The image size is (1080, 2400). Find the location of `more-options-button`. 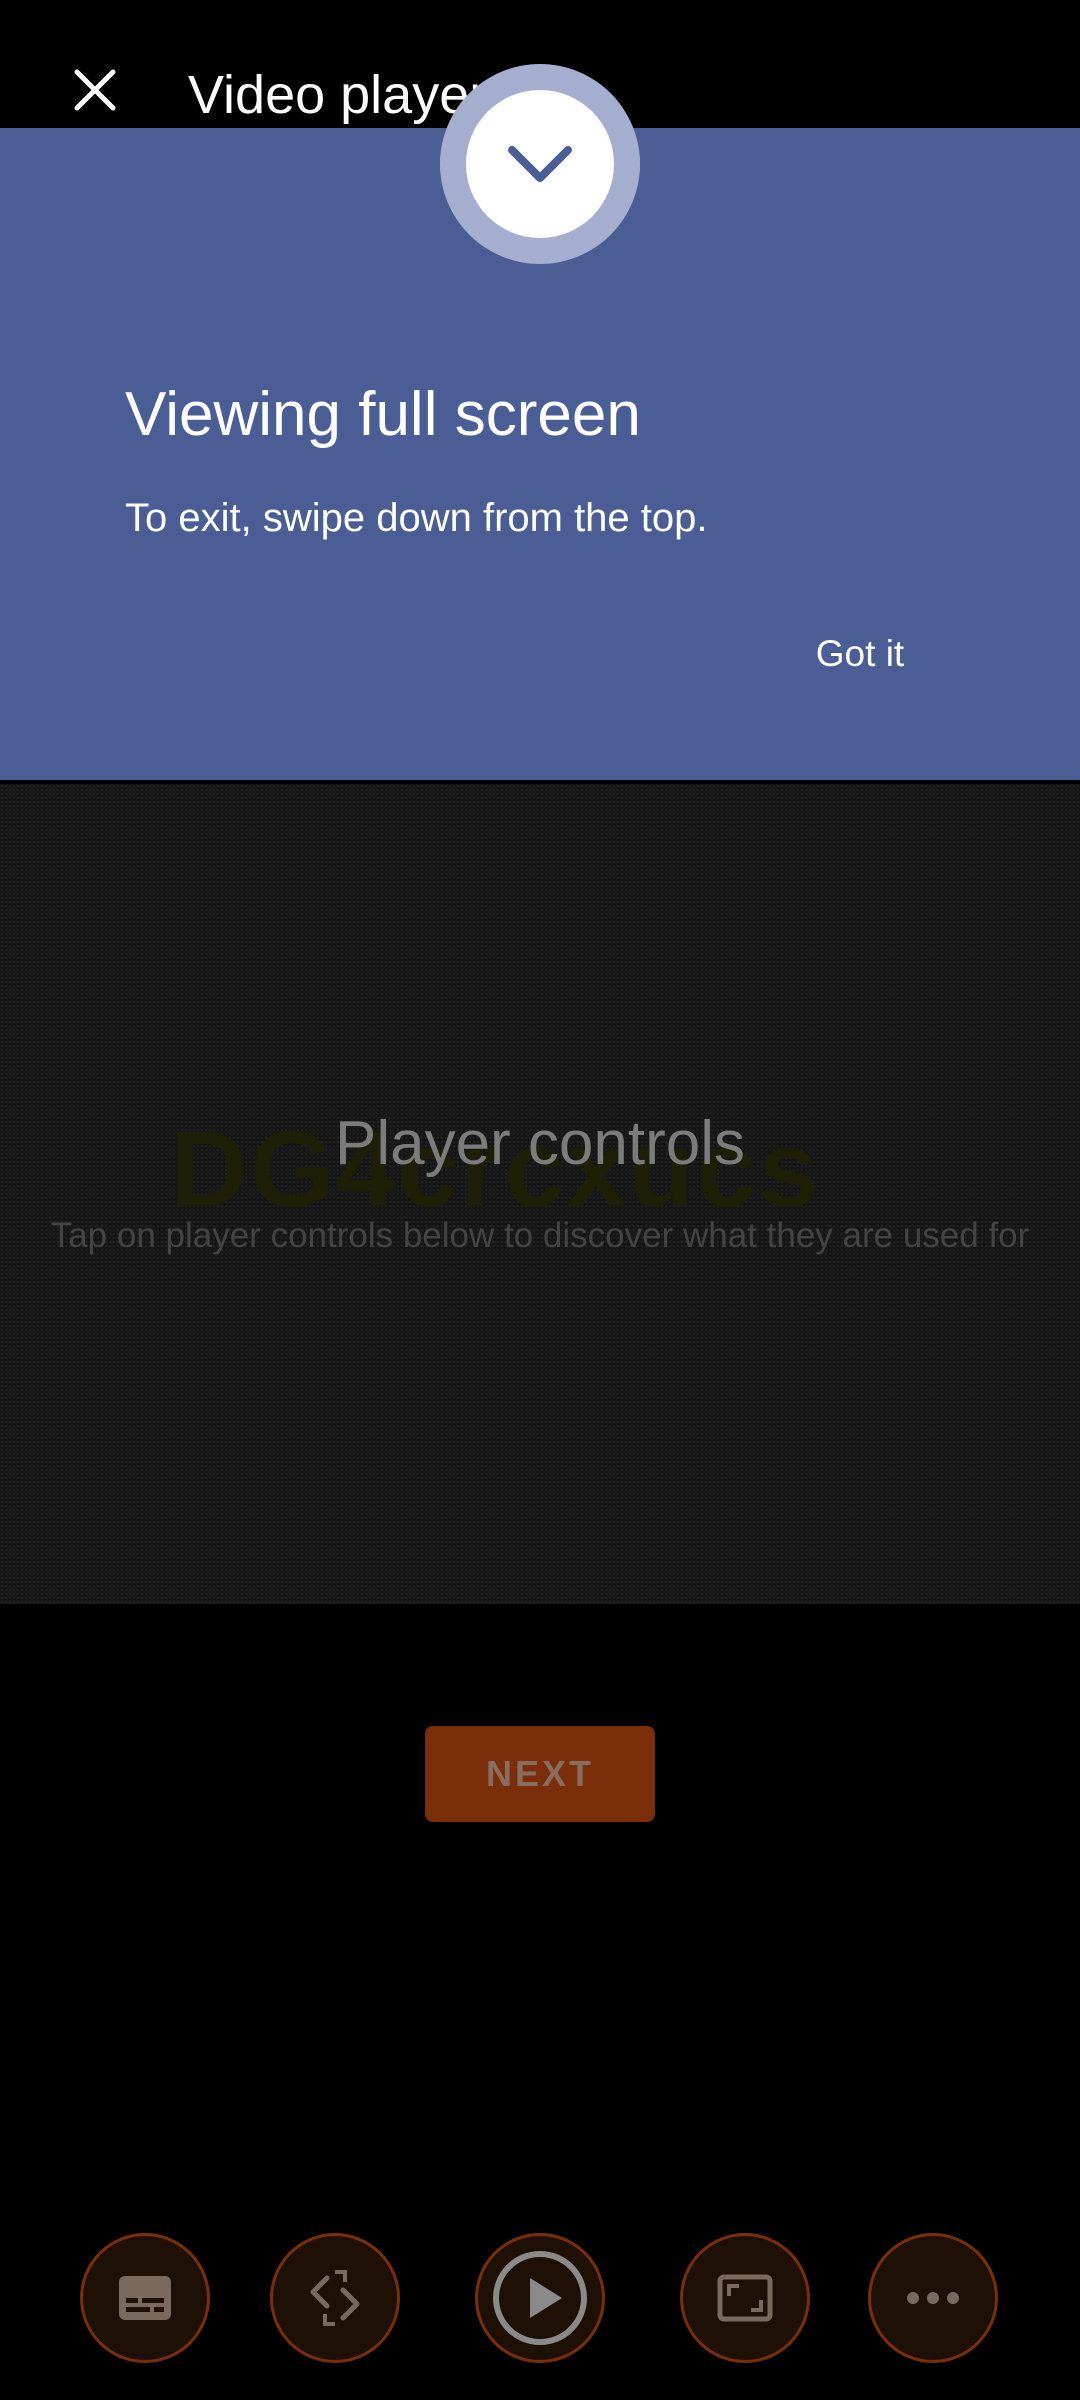

more-options-button is located at coordinates (933, 2298).